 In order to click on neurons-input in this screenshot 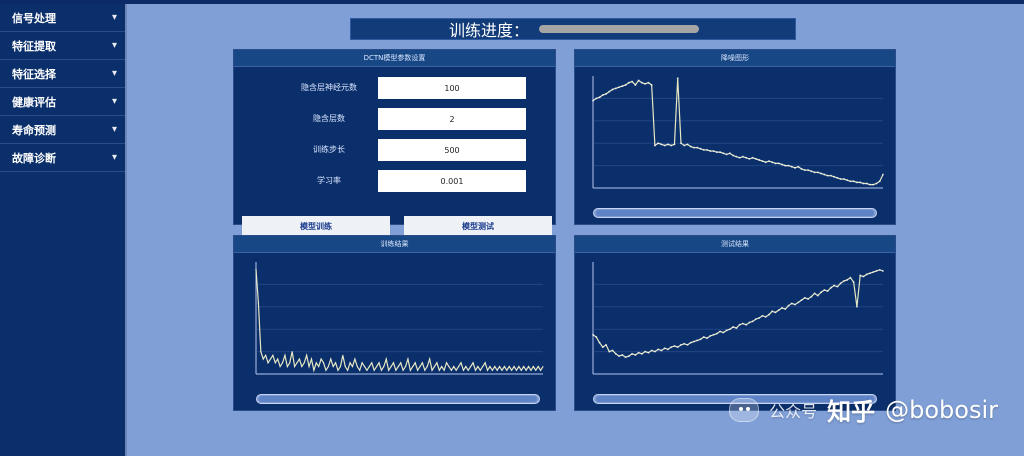, I will do `click(452, 88)`.